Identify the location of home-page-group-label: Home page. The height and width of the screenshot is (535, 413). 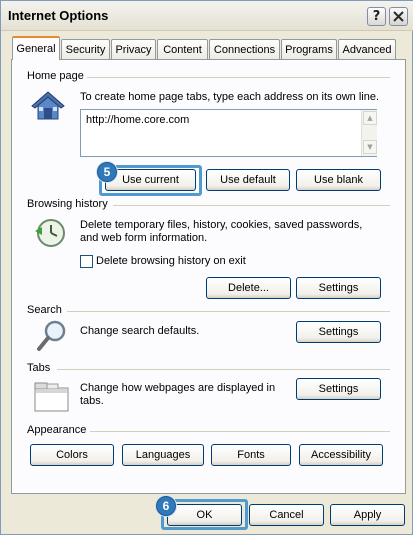
(55, 76).